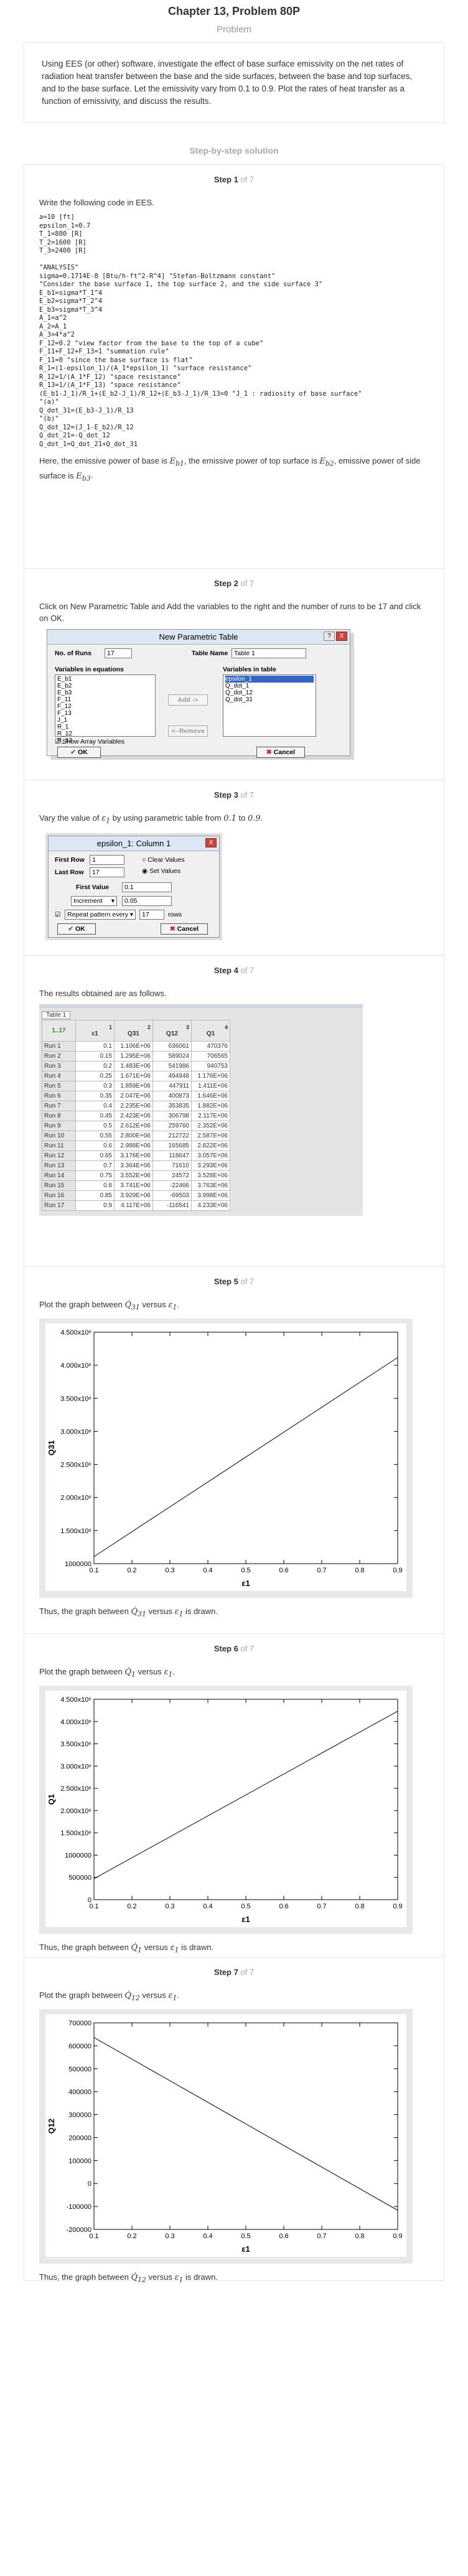 The image size is (468, 2576). What do you see at coordinates (134, 1066) in the screenshot?
I see `table-cell: 1.483E+06` at bounding box center [134, 1066].